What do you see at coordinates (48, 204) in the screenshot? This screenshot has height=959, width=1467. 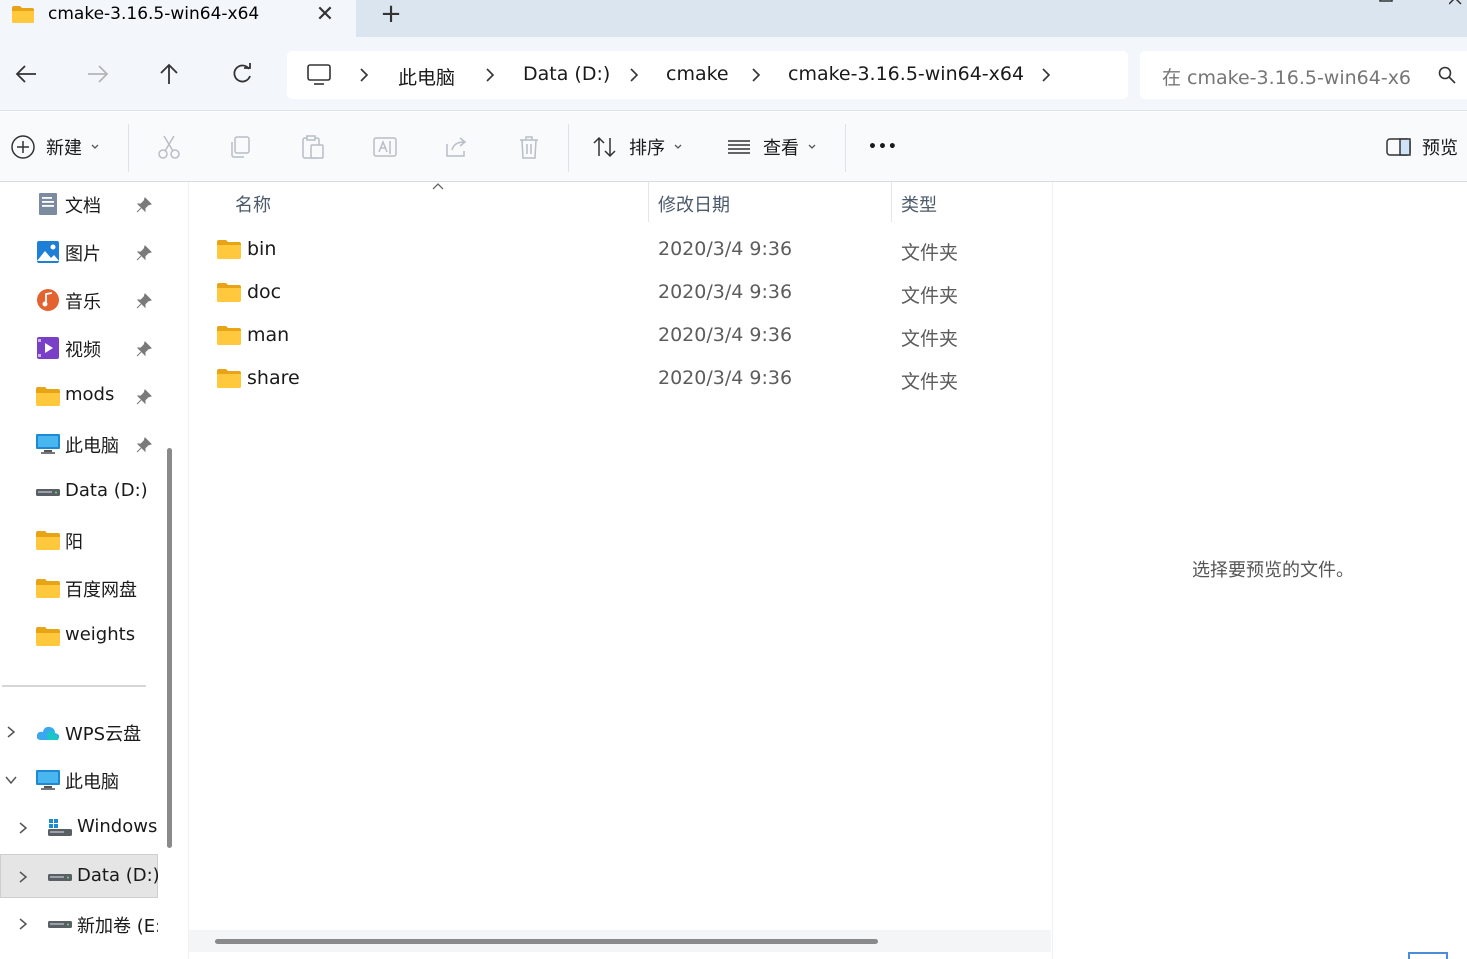 I see `documents-icon` at bounding box center [48, 204].